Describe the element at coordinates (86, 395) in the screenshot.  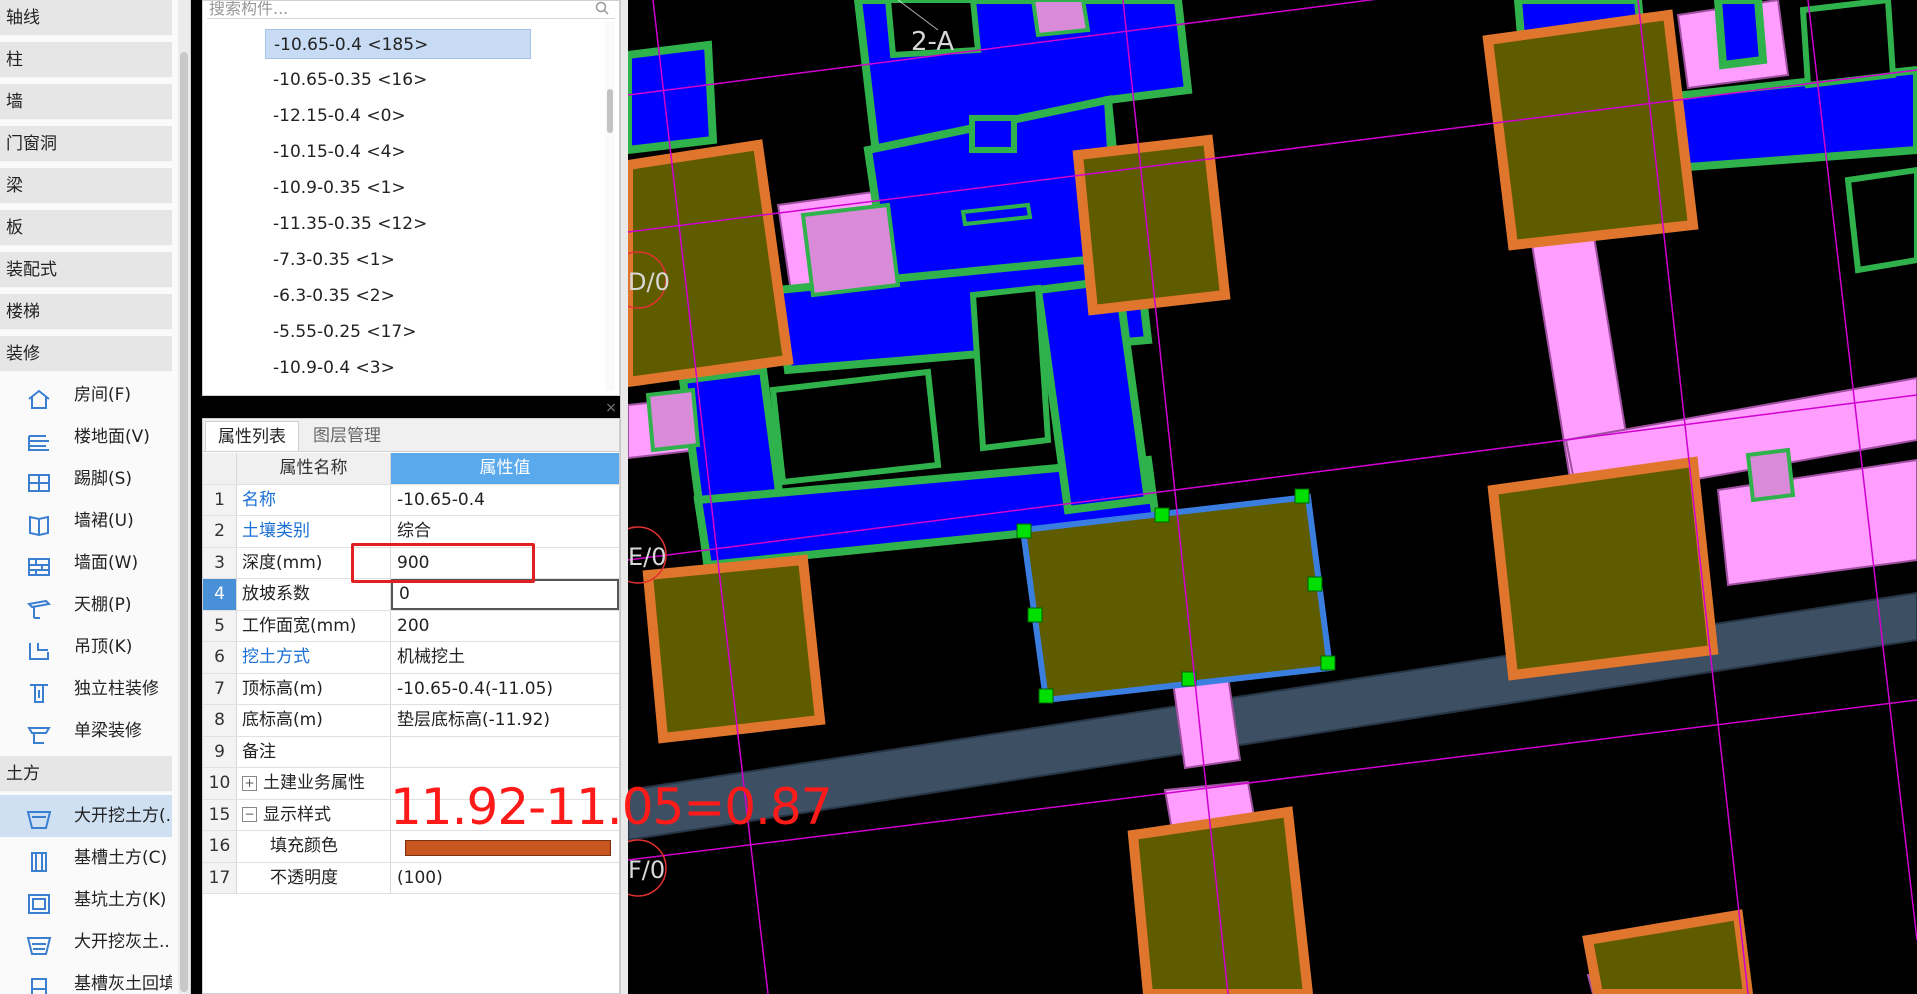
I see `sidebar-item-room: 房间(F)` at that location.